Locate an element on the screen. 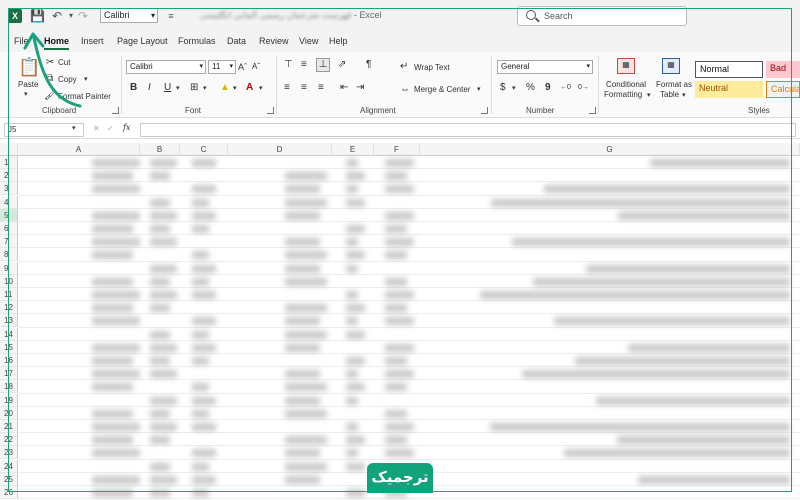 Image resolution: width=800 pixels, height=500 pixels. number-launcher-icon is located at coordinates (592, 110).